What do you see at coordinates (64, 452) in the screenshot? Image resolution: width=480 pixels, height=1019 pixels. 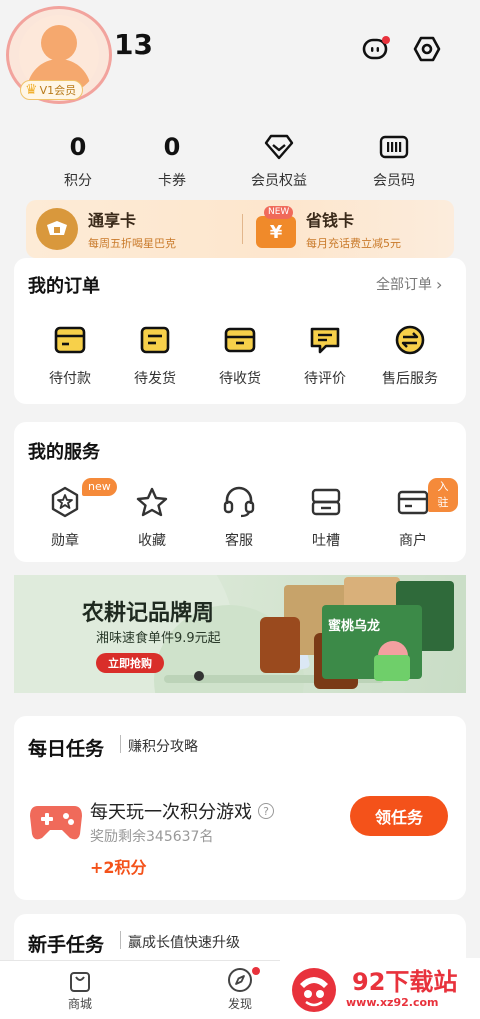 I see `services-title: 我的服务` at bounding box center [64, 452].